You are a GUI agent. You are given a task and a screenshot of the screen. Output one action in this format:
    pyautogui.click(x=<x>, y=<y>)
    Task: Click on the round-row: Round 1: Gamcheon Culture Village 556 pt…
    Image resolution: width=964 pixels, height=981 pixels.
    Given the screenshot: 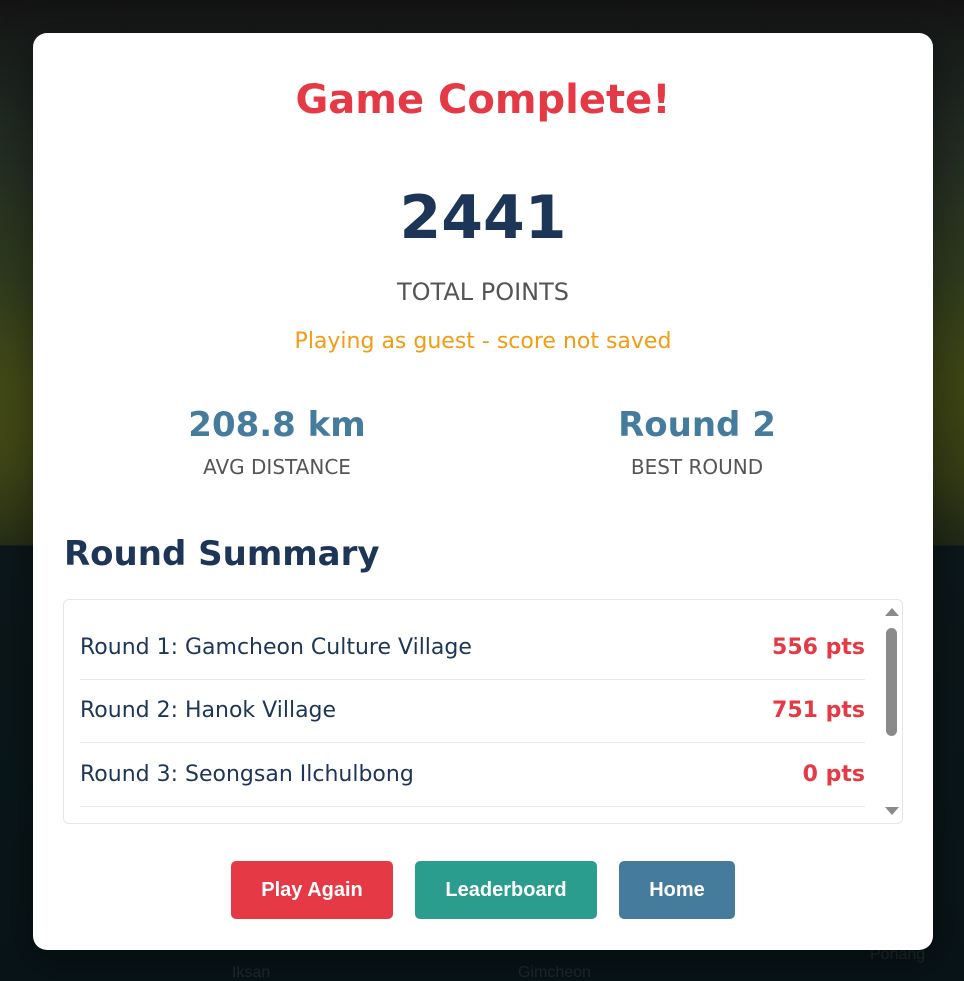 What is the action you would take?
    pyautogui.click(x=472, y=648)
    